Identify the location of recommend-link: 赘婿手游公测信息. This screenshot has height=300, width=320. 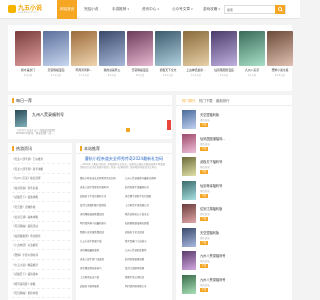
(147, 277).